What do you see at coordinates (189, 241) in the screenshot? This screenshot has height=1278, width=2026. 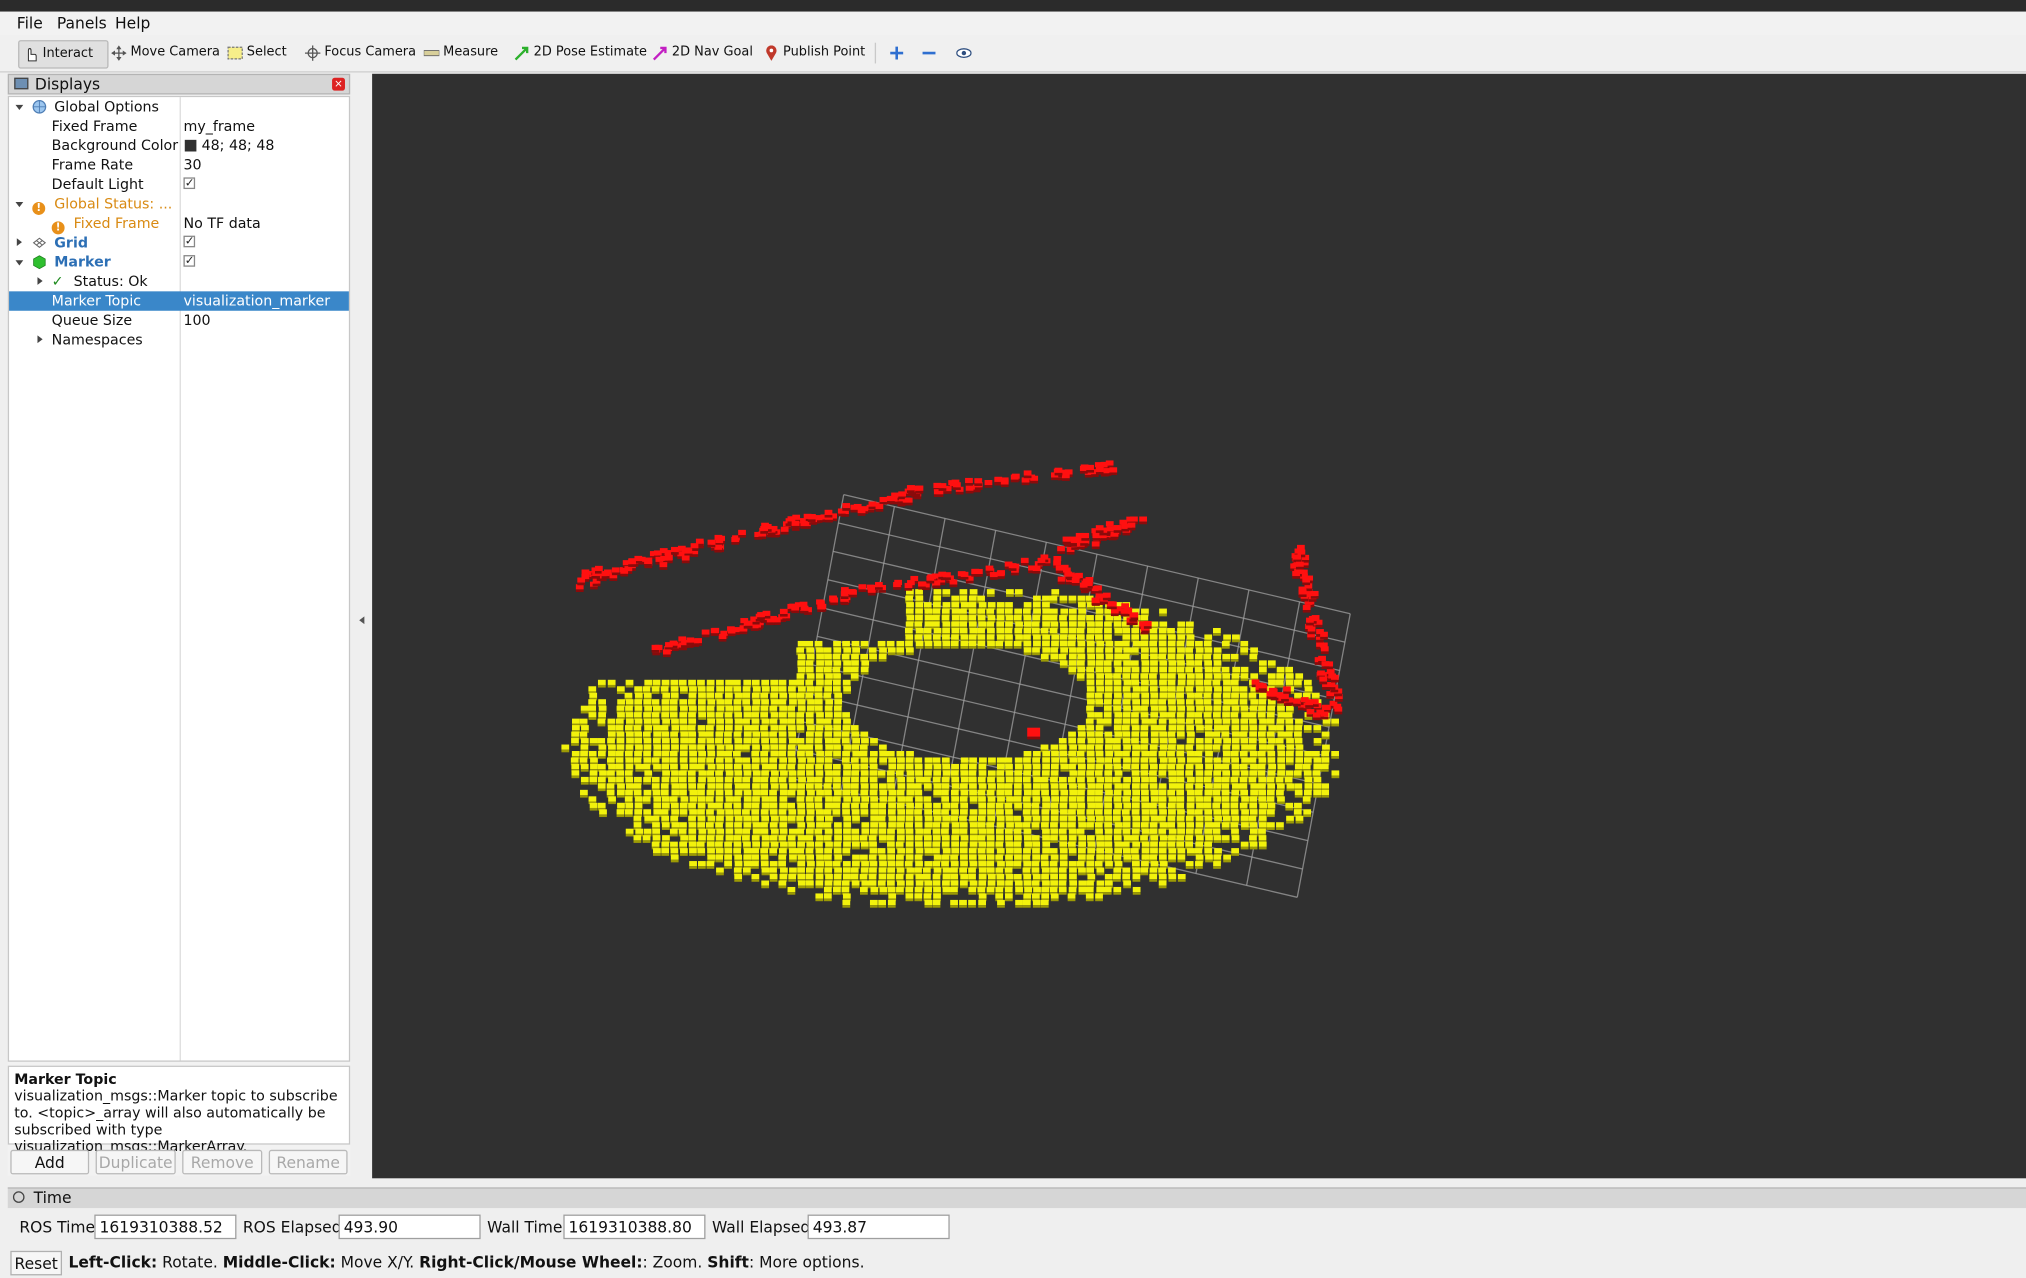 I see `grid-checkbox: ✓` at bounding box center [189, 241].